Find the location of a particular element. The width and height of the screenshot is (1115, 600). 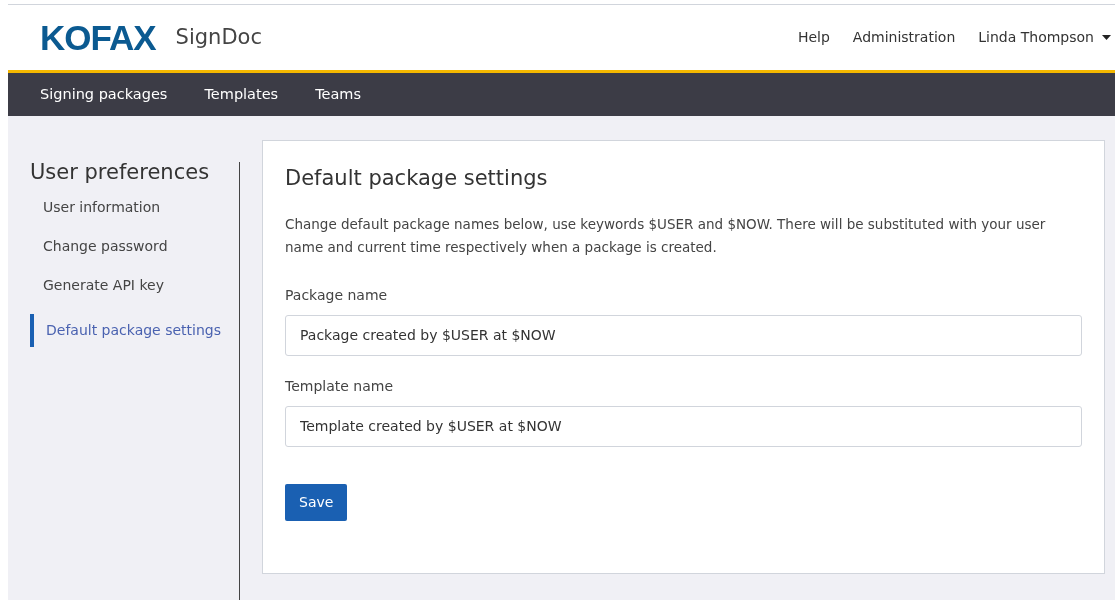

field-label: Template name is located at coordinates (340, 386).